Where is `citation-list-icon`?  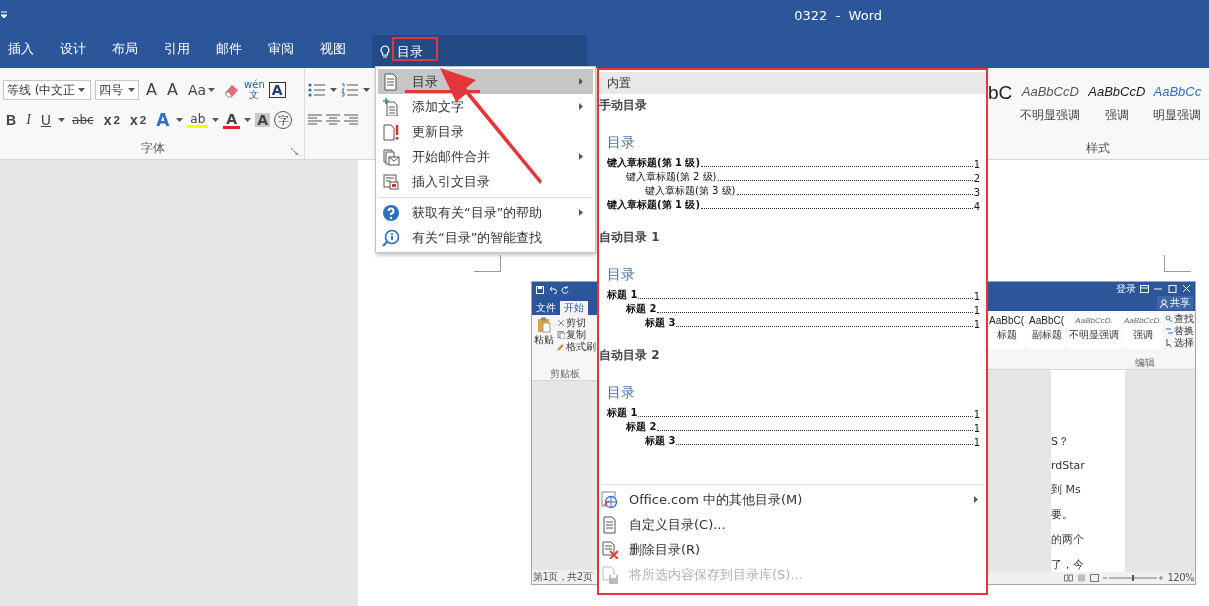 citation-list-icon is located at coordinates (391, 181).